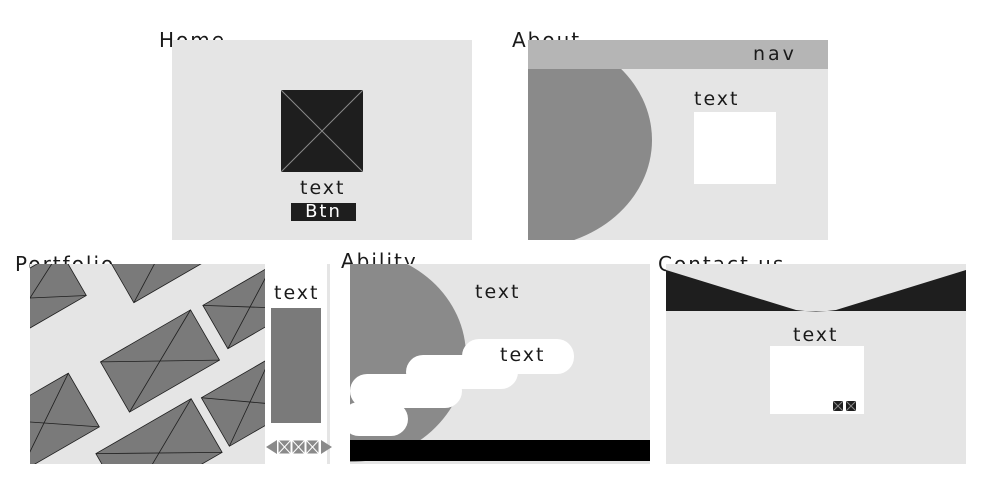  Describe the element at coordinates (775, 54) in the screenshot. I see `about-nav-label: nav` at that location.